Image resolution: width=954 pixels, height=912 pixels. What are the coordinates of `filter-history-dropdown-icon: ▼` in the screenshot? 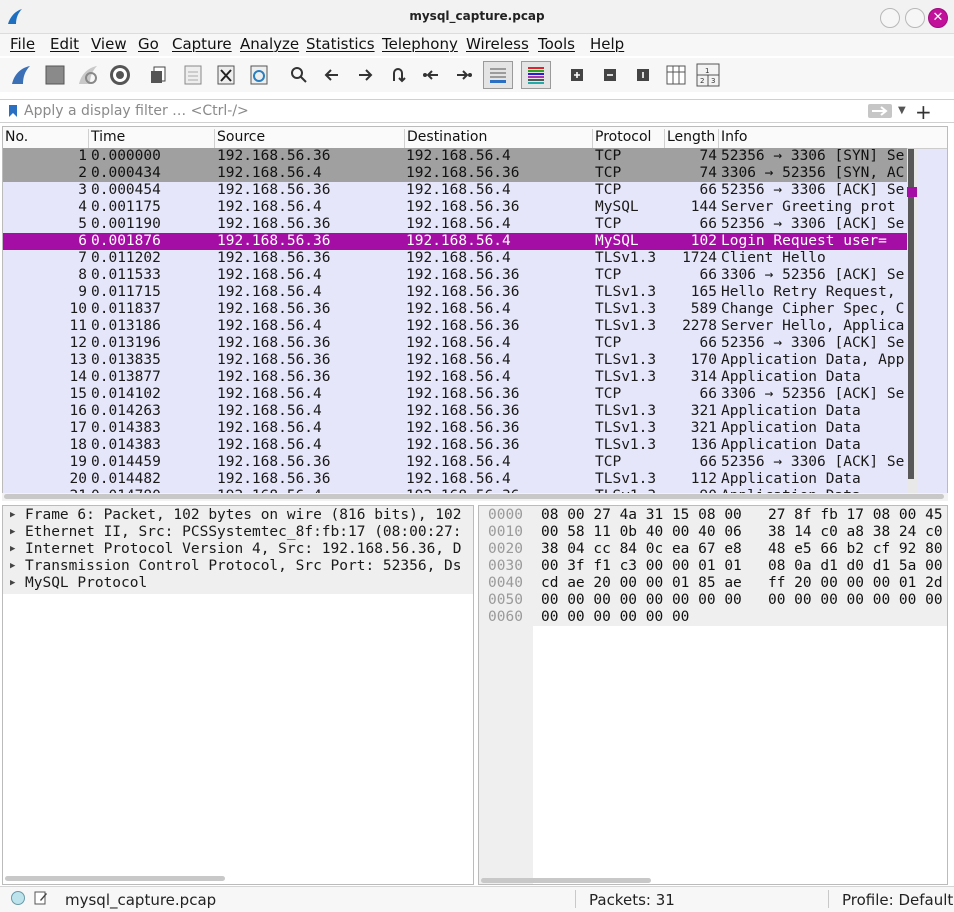 It's located at (902, 110).